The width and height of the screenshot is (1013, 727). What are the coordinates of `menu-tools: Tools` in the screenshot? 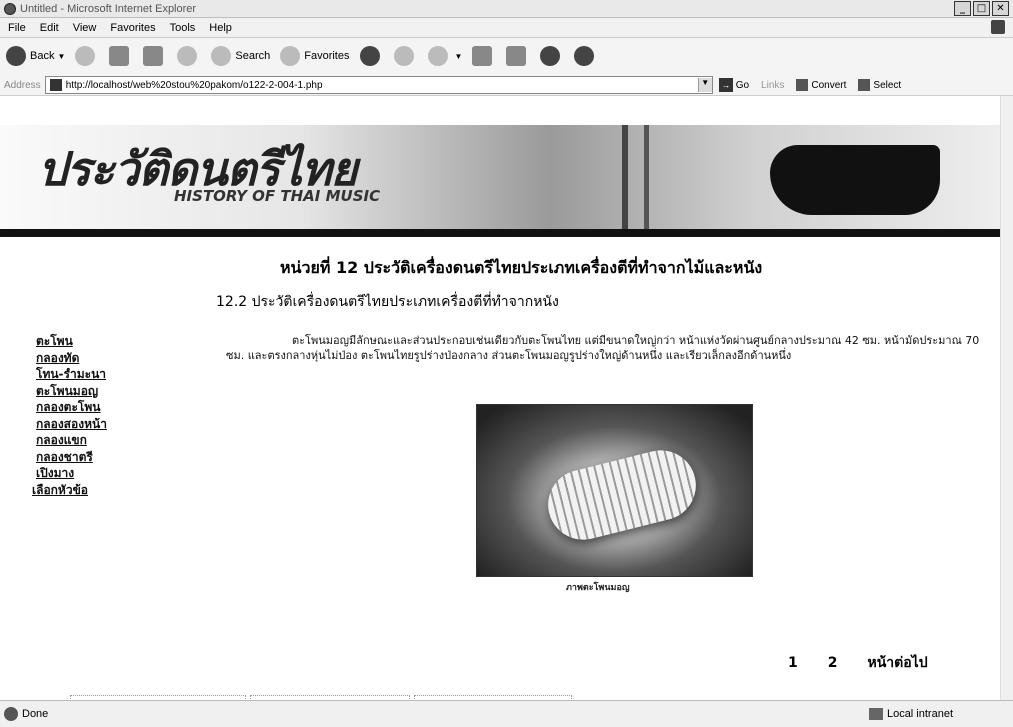 It's located at (183, 28).